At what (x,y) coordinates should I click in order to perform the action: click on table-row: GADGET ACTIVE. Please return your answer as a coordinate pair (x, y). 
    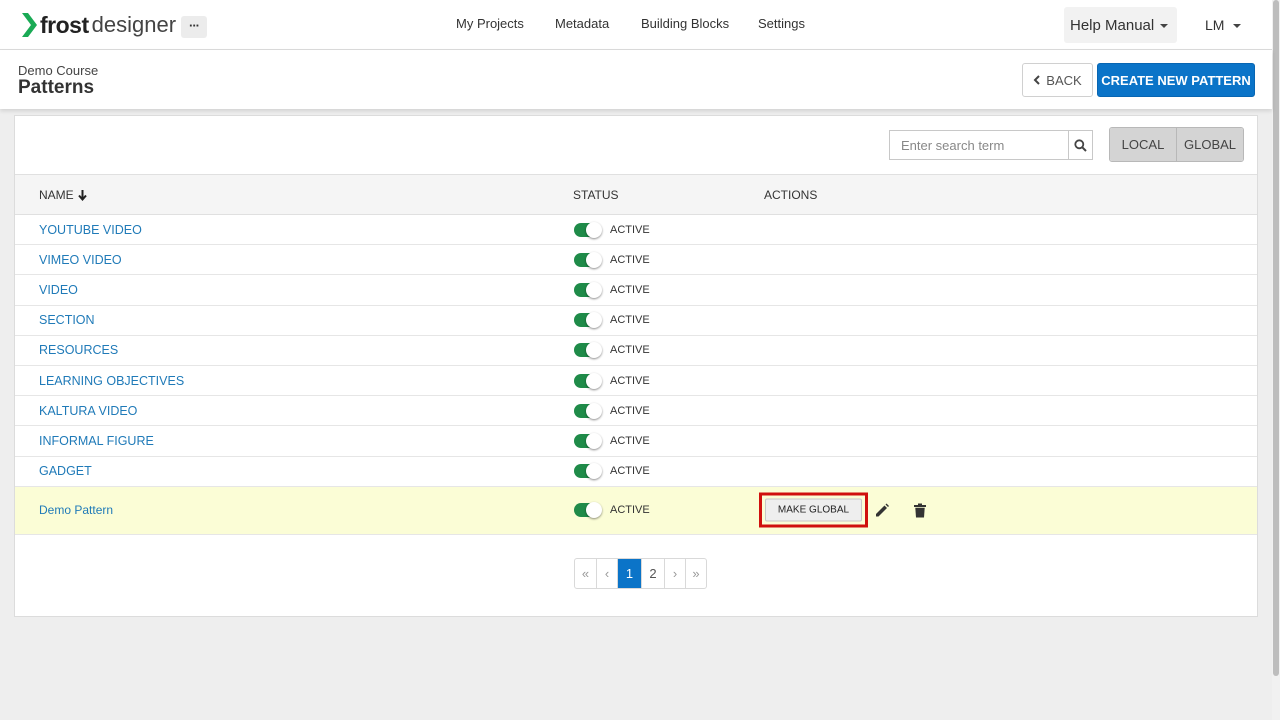
    Looking at the image, I should click on (636, 472).